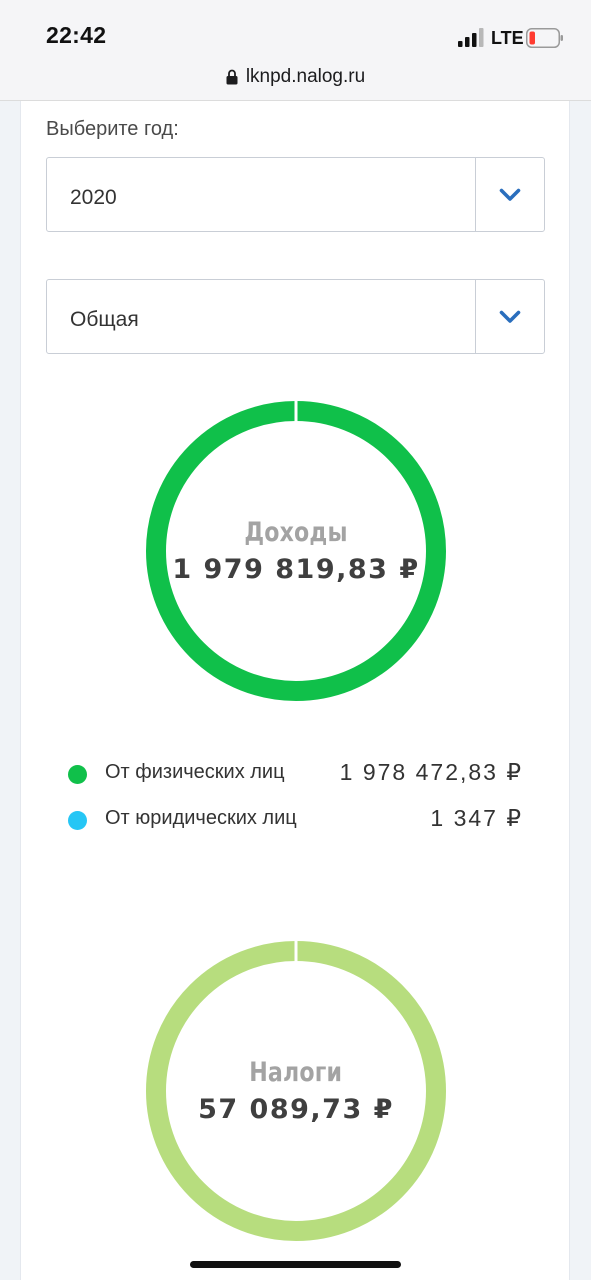  I want to click on home-indicator, so click(295, 1264).